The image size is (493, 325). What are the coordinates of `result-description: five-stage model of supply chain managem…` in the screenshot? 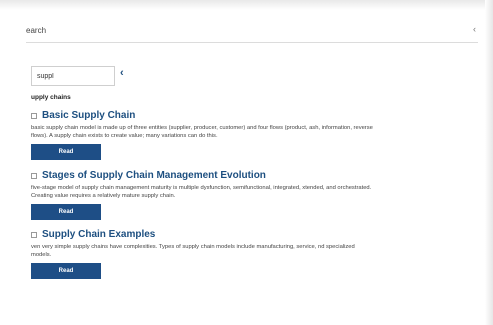 It's located at (201, 192).